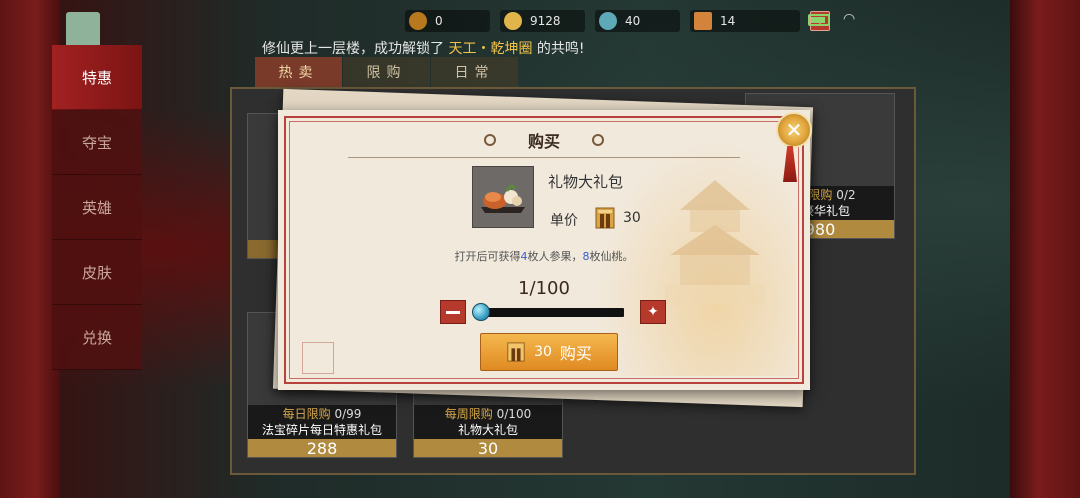 Image resolution: width=1080 pixels, height=498 pixels. I want to click on tab-limited: 限购, so click(386, 72).